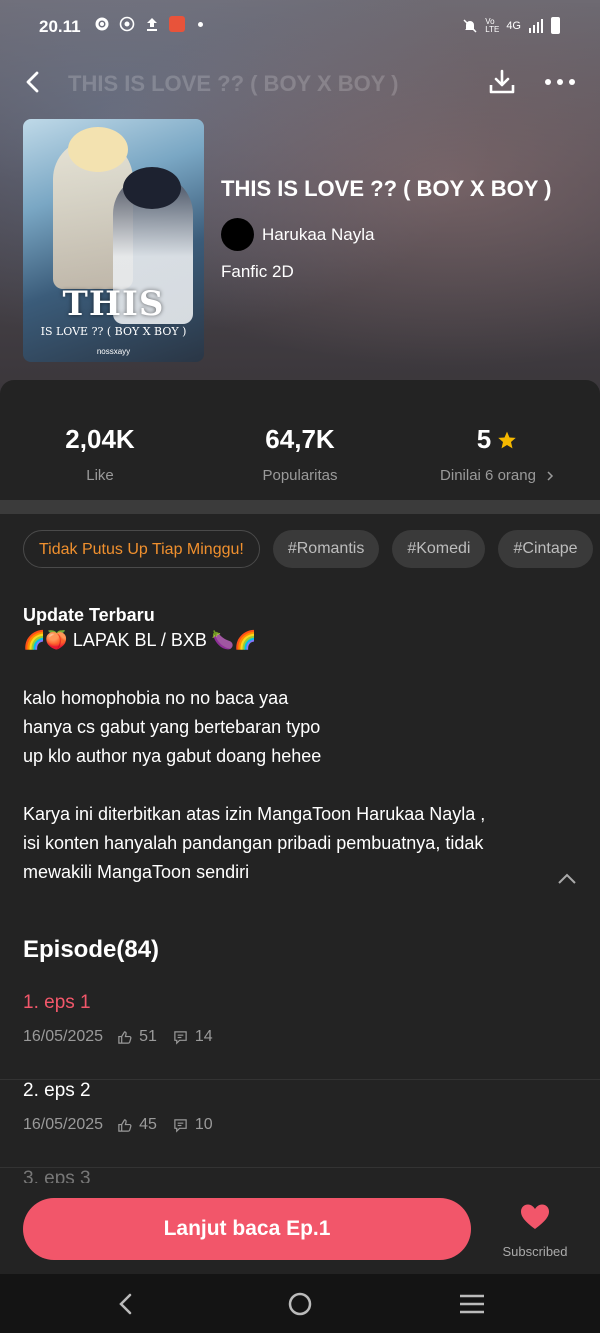 This screenshot has width=600, height=1333. Describe the element at coordinates (57, 1003) in the screenshot. I see `episode-name: 1. eps 1` at that location.